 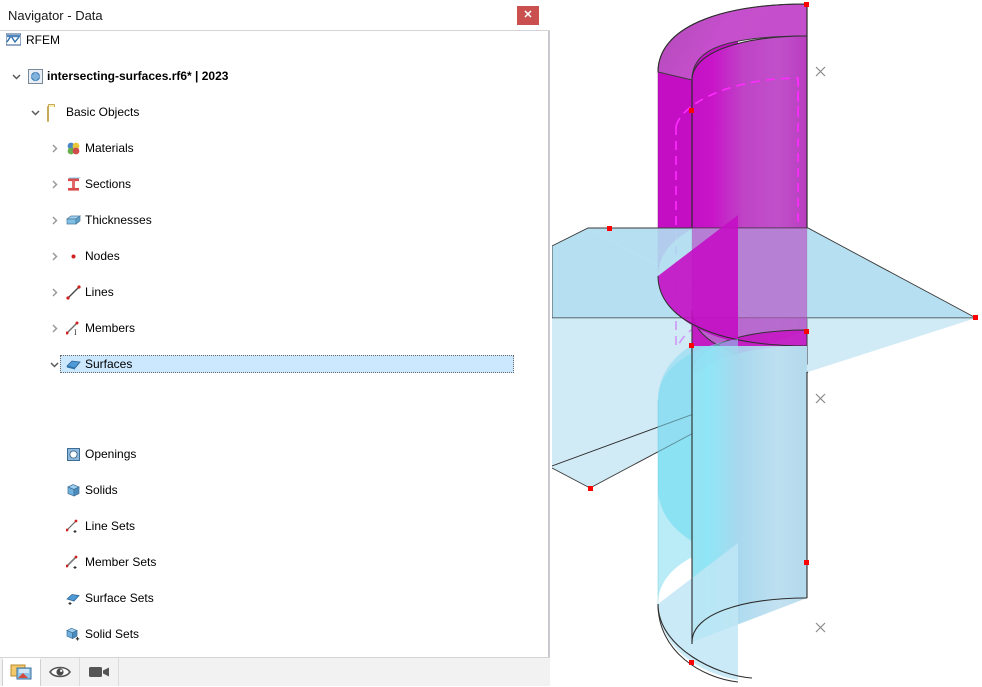 What do you see at coordinates (73, 454) in the screenshot?
I see `openings-icon` at bounding box center [73, 454].